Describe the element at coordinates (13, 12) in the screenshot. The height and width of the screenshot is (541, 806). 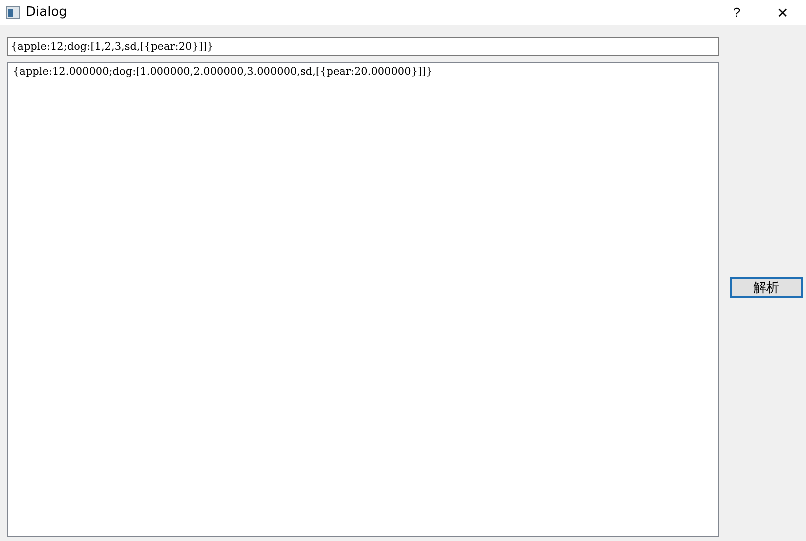
I see `window-icon` at that location.